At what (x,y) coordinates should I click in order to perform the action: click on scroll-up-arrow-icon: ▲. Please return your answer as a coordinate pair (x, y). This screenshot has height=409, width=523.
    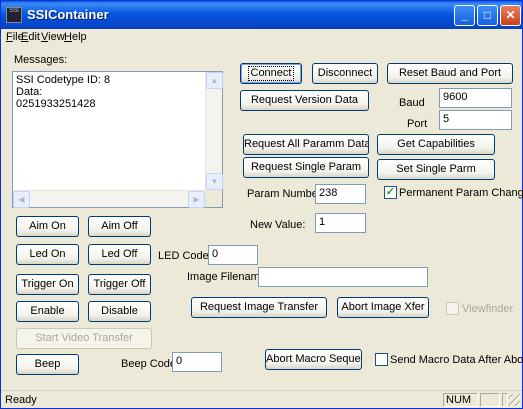
    Looking at the image, I should click on (214, 80).